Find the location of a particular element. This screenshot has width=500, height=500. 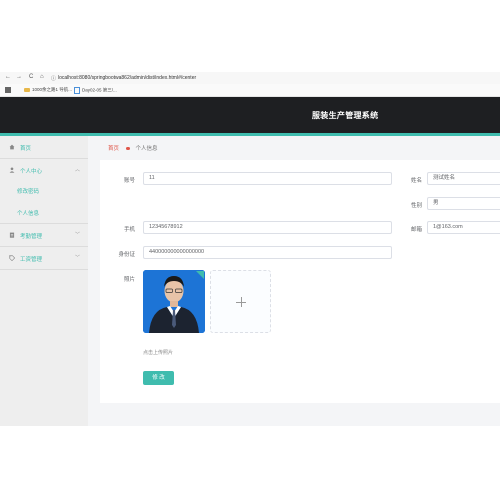

idcard-label: 身份证 is located at coordinates (126, 255).